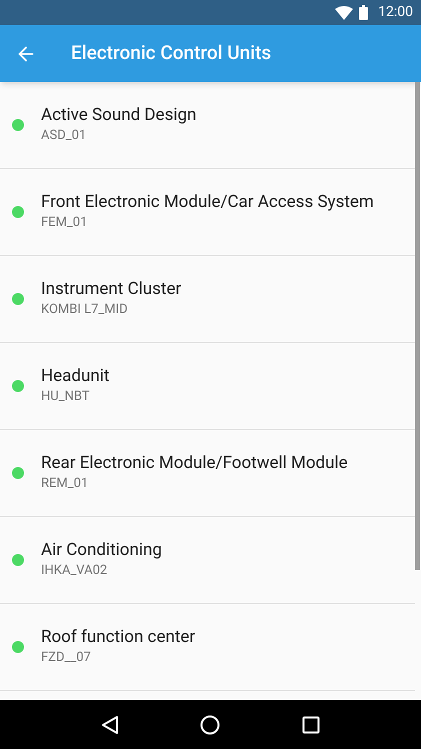 This screenshot has height=749, width=421. Describe the element at coordinates (109, 724) in the screenshot. I see `back-icon` at that location.